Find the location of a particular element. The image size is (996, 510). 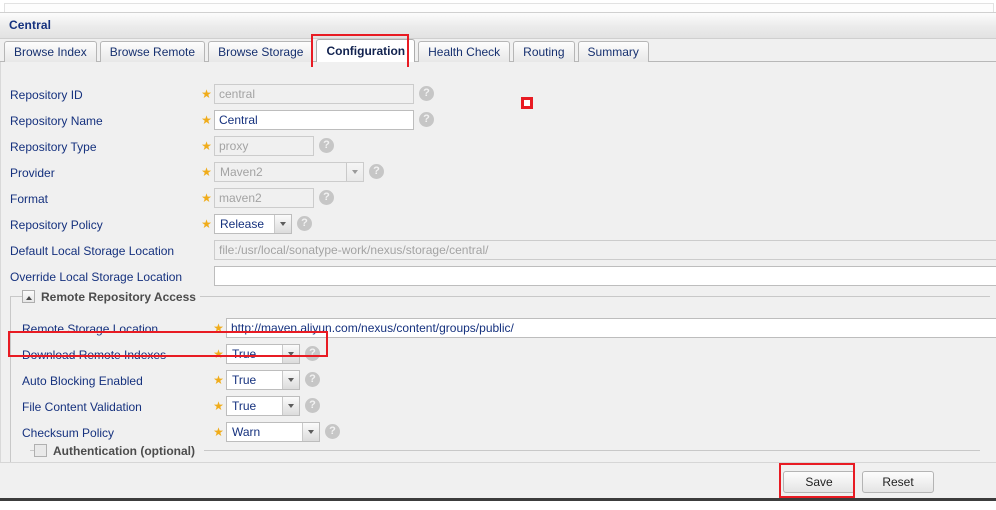

label-auto-blocking-enabled: Auto Blocking Enabled is located at coordinates (82, 381).